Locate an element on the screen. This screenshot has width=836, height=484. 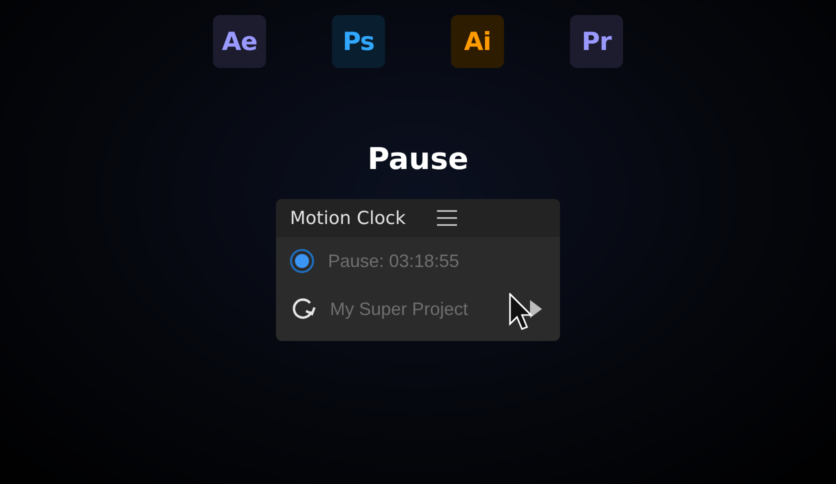
row-label: Pause: 03:18:55 is located at coordinates (394, 261).